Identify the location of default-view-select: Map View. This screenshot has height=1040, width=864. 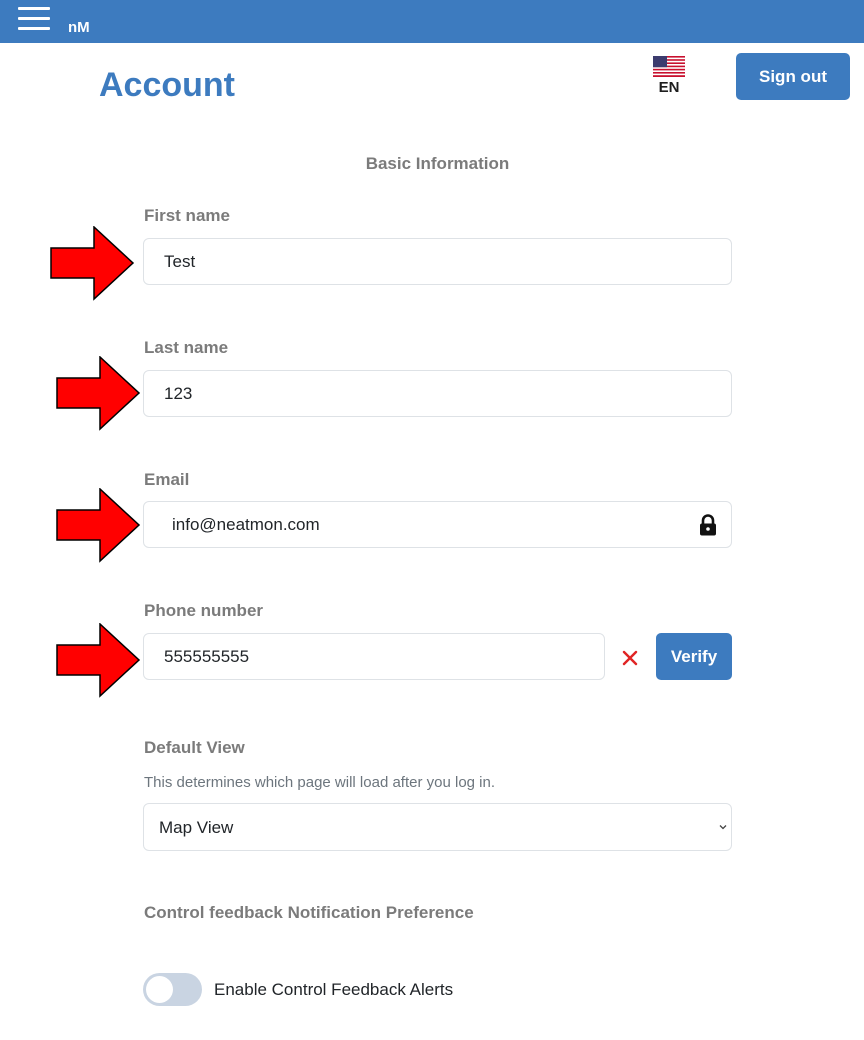
(437, 827).